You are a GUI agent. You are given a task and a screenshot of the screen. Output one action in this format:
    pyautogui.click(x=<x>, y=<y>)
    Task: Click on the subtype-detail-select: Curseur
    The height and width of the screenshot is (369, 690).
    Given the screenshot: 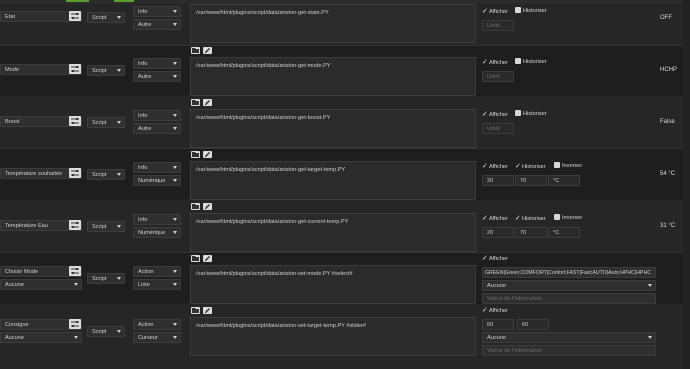 What is the action you would take?
    pyautogui.click(x=157, y=337)
    